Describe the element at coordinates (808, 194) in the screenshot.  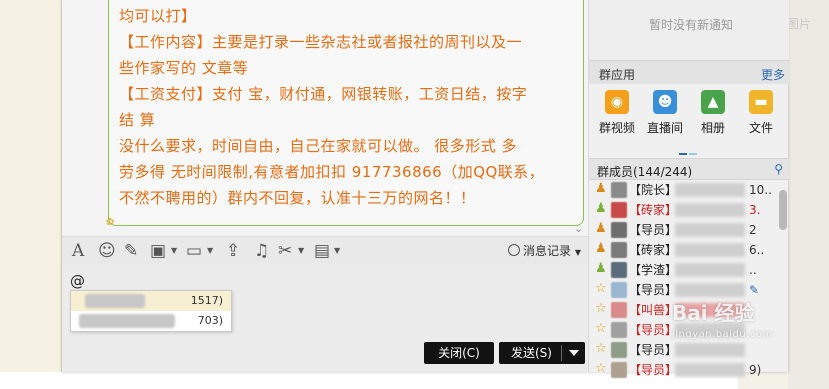
I see `background-right-panel` at that location.